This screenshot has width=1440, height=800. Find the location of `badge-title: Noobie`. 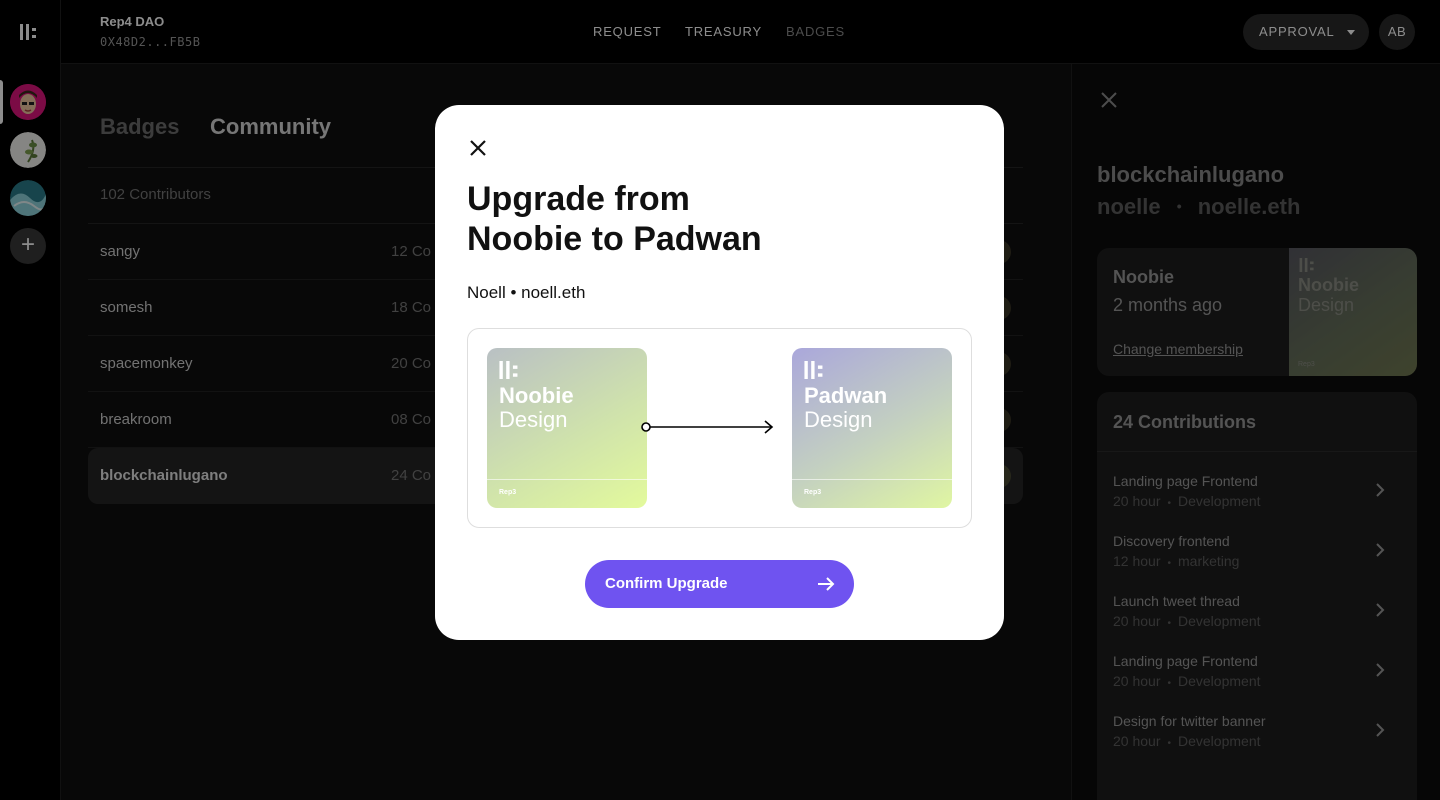

badge-title: Noobie is located at coordinates (536, 395).